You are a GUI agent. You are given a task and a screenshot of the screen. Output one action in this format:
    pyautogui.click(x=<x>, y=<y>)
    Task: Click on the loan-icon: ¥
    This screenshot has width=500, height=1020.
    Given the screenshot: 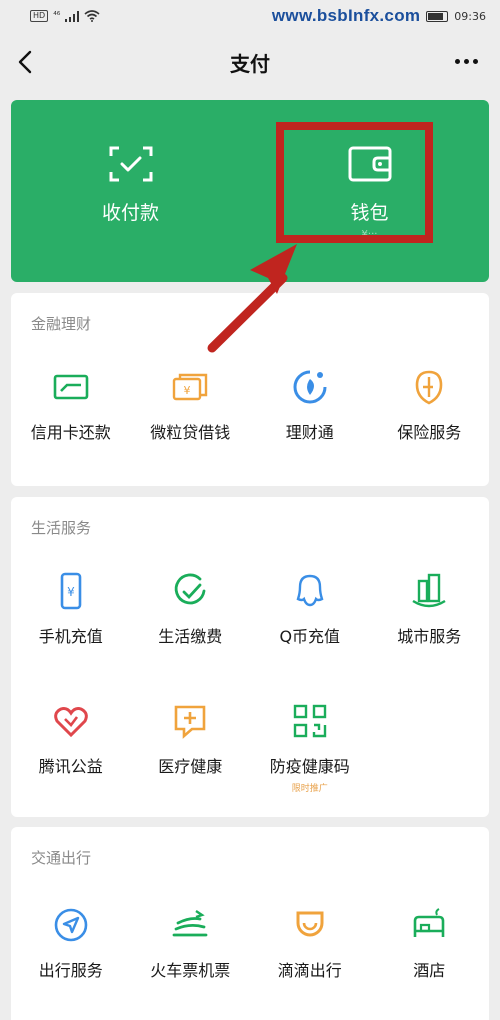 What is the action you would take?
    pyautogui.click(x=190, y=387)
    